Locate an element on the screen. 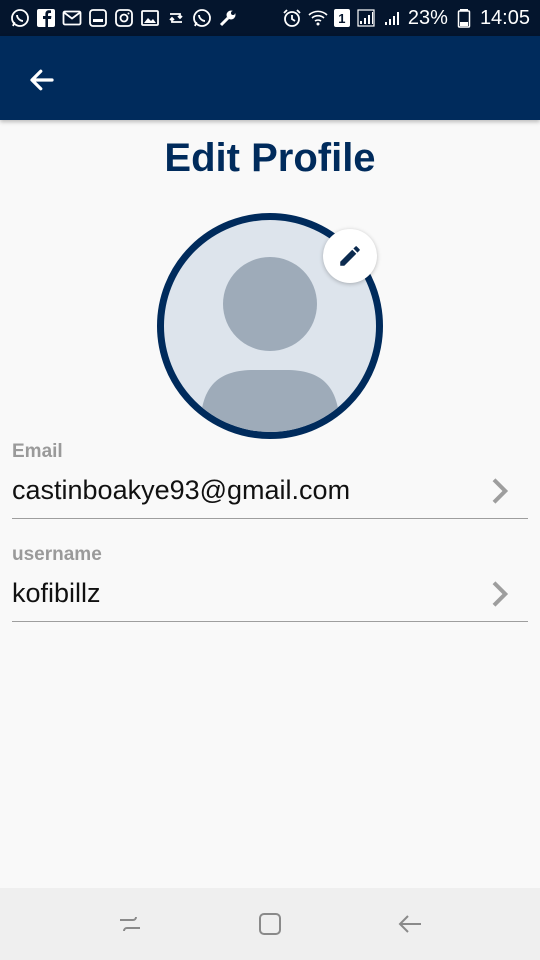 This screenshot has height=960, width=540. username-label: username is located at coordinates (57, 554).